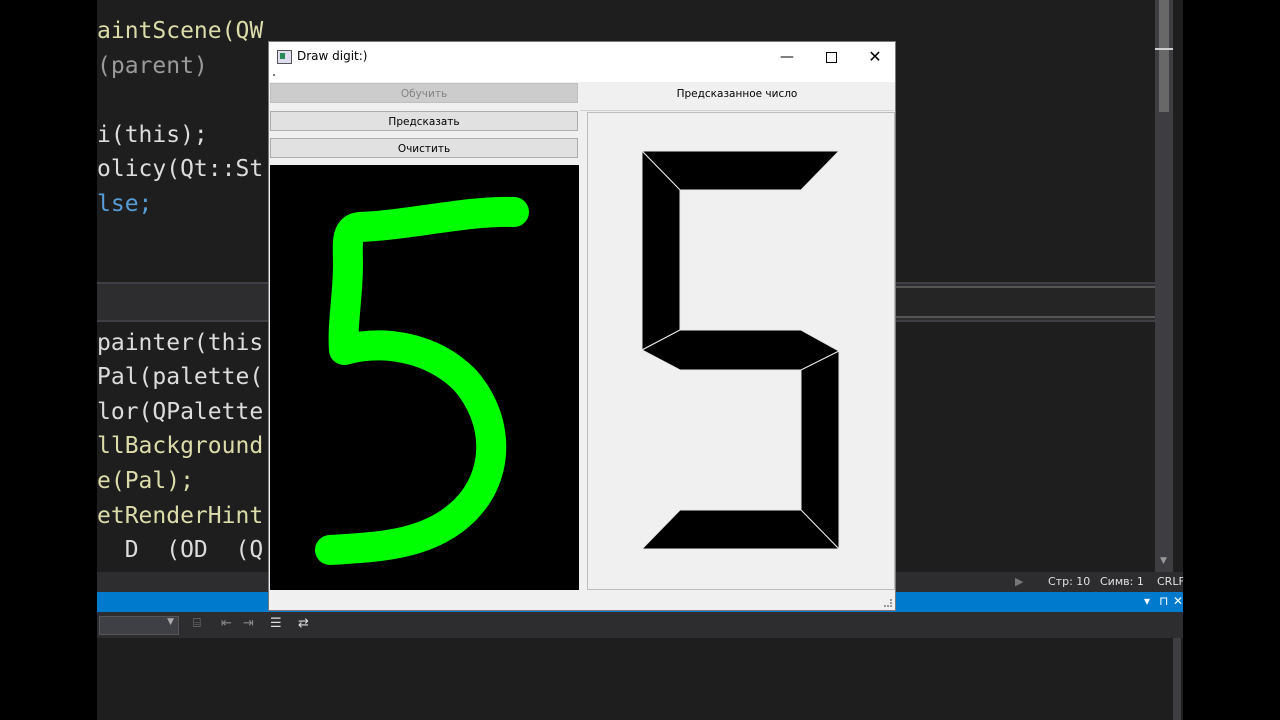  What do you see at coordinates (139, 625) in the screenshot?
I see `output-source-select: ▼` at bounding box center [139, 625].